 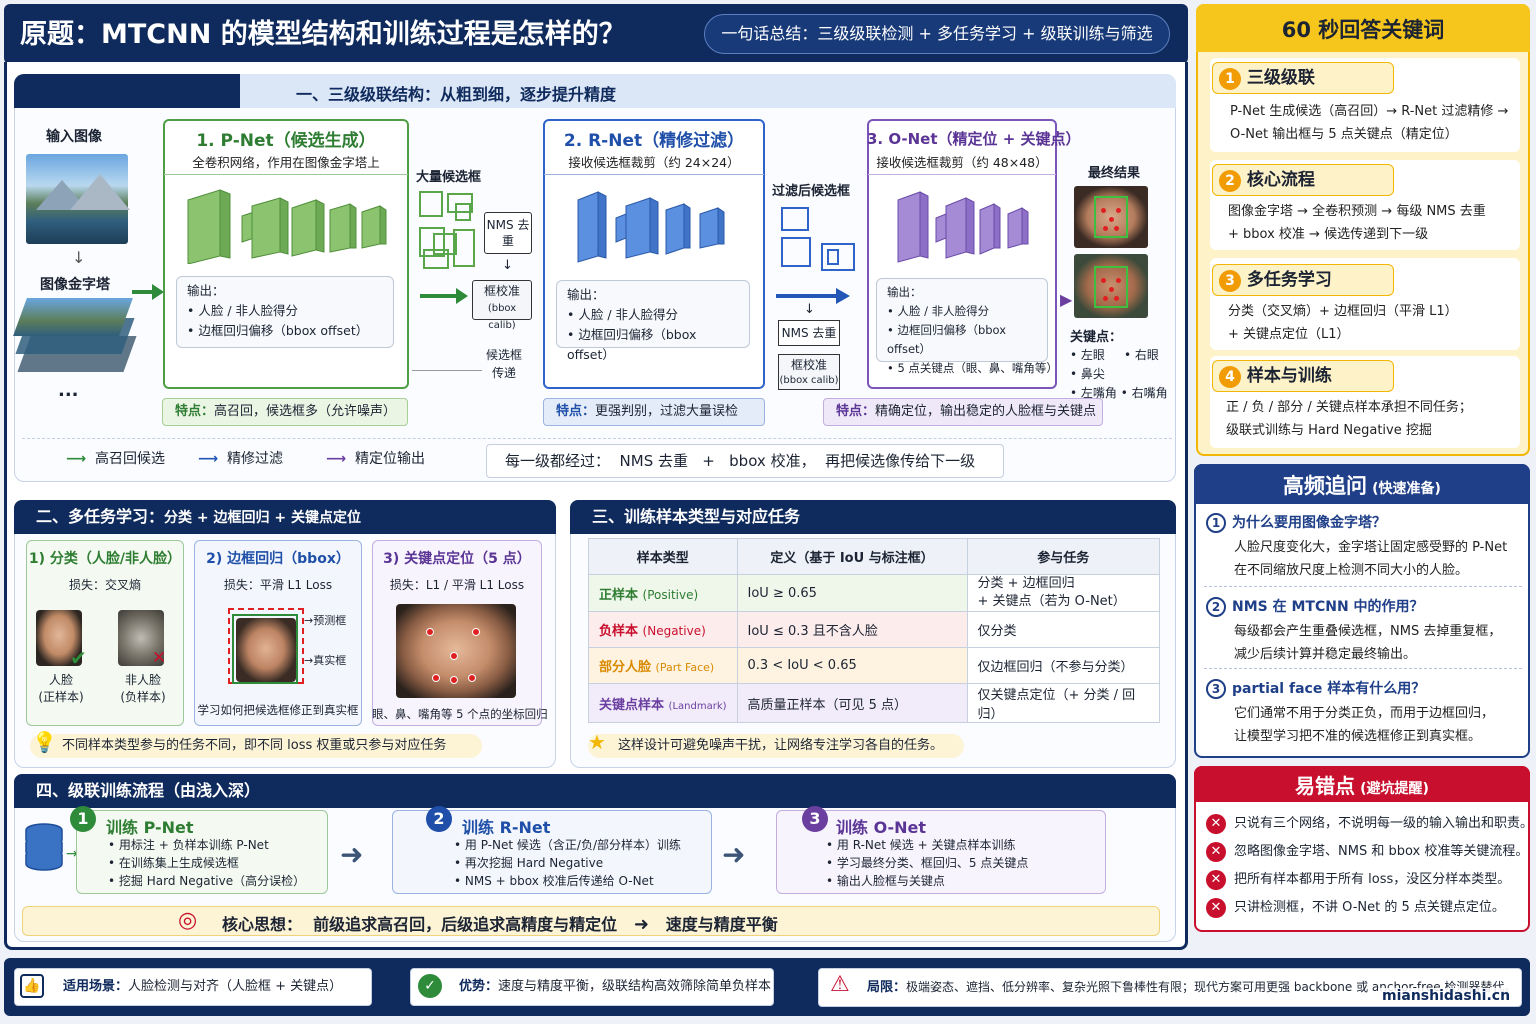 I want to click on section-training-bar: 四、级联训练流程（由浅入深）, so click(x=595, y=791).